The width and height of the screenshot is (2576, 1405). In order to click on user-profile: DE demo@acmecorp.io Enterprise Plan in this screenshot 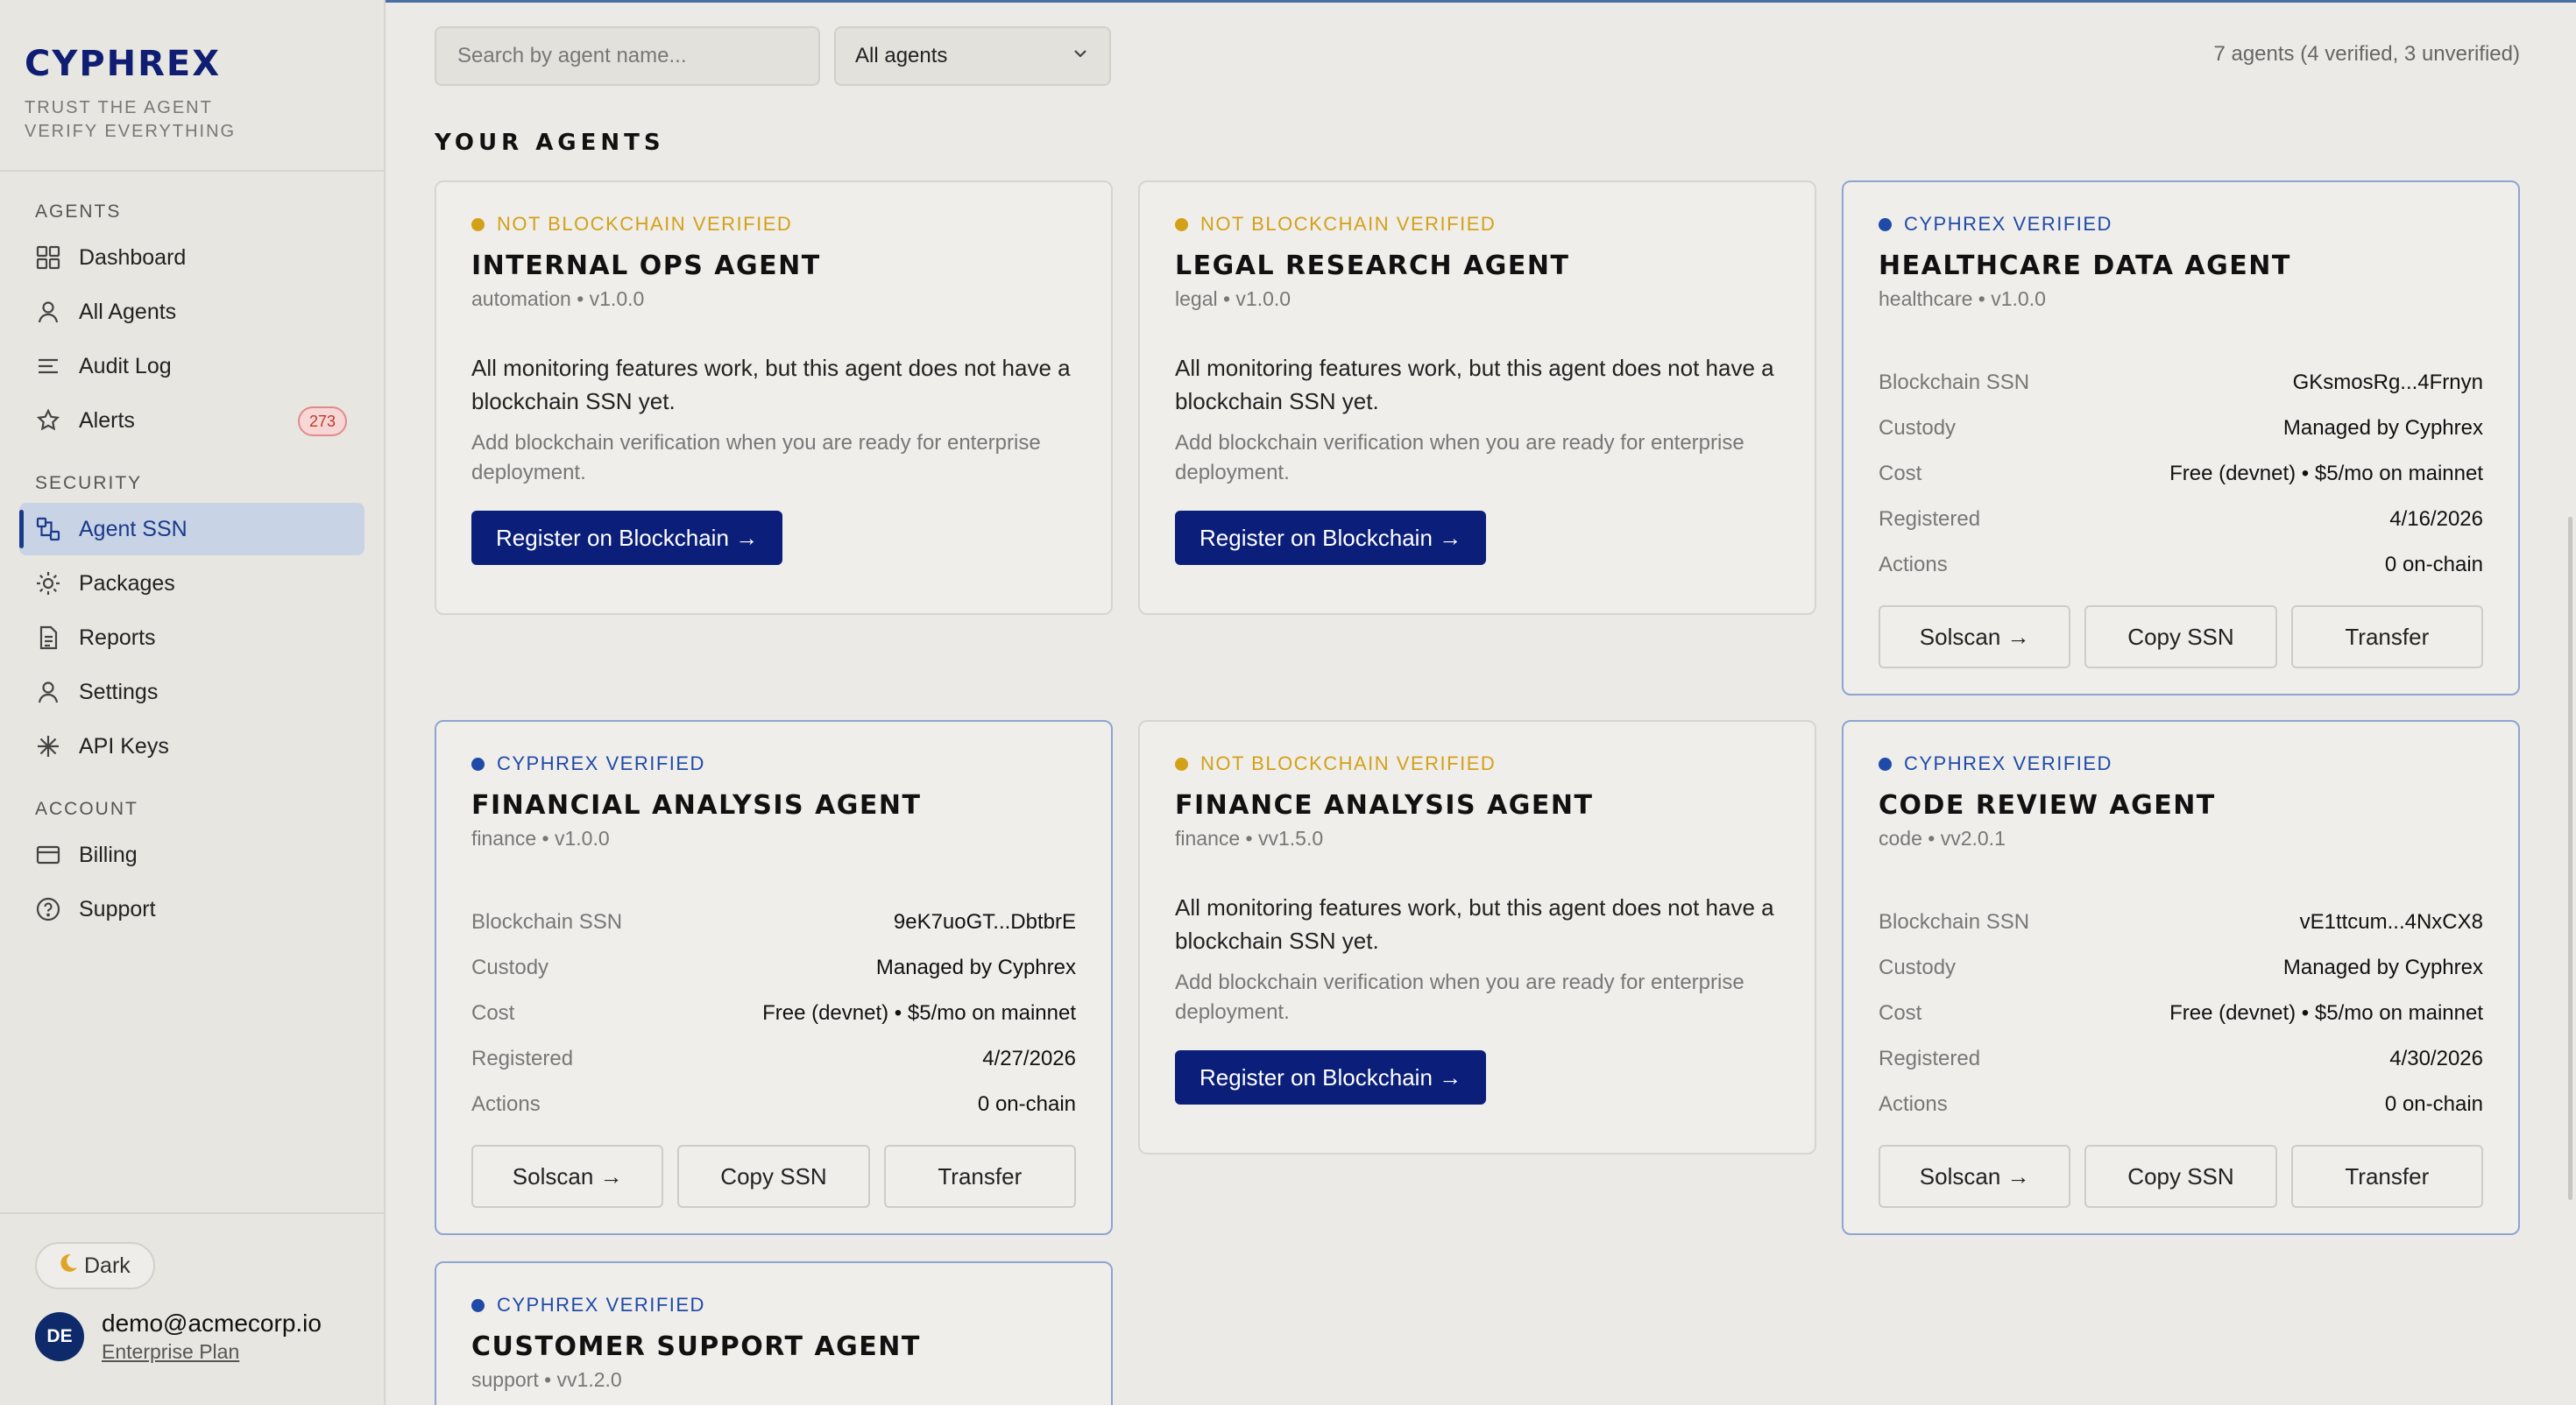, I will do `click(209, 1337)`.